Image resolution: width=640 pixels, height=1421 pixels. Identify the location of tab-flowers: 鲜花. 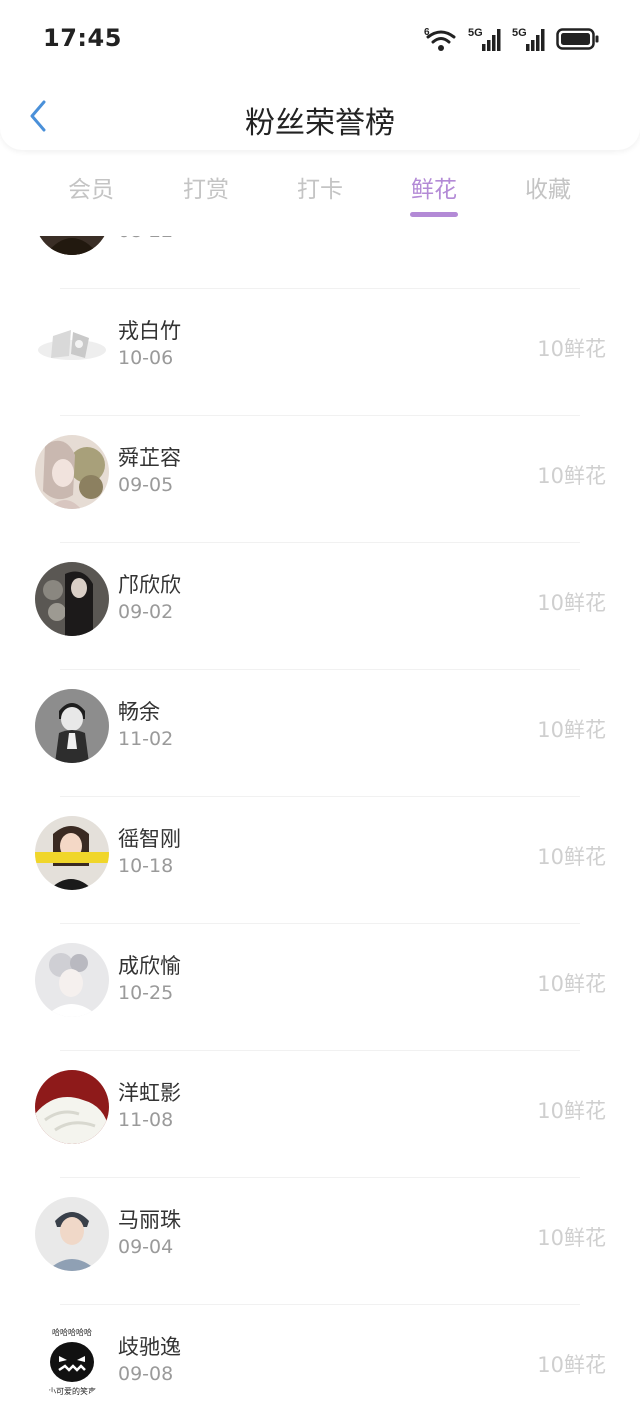
(434, 187).